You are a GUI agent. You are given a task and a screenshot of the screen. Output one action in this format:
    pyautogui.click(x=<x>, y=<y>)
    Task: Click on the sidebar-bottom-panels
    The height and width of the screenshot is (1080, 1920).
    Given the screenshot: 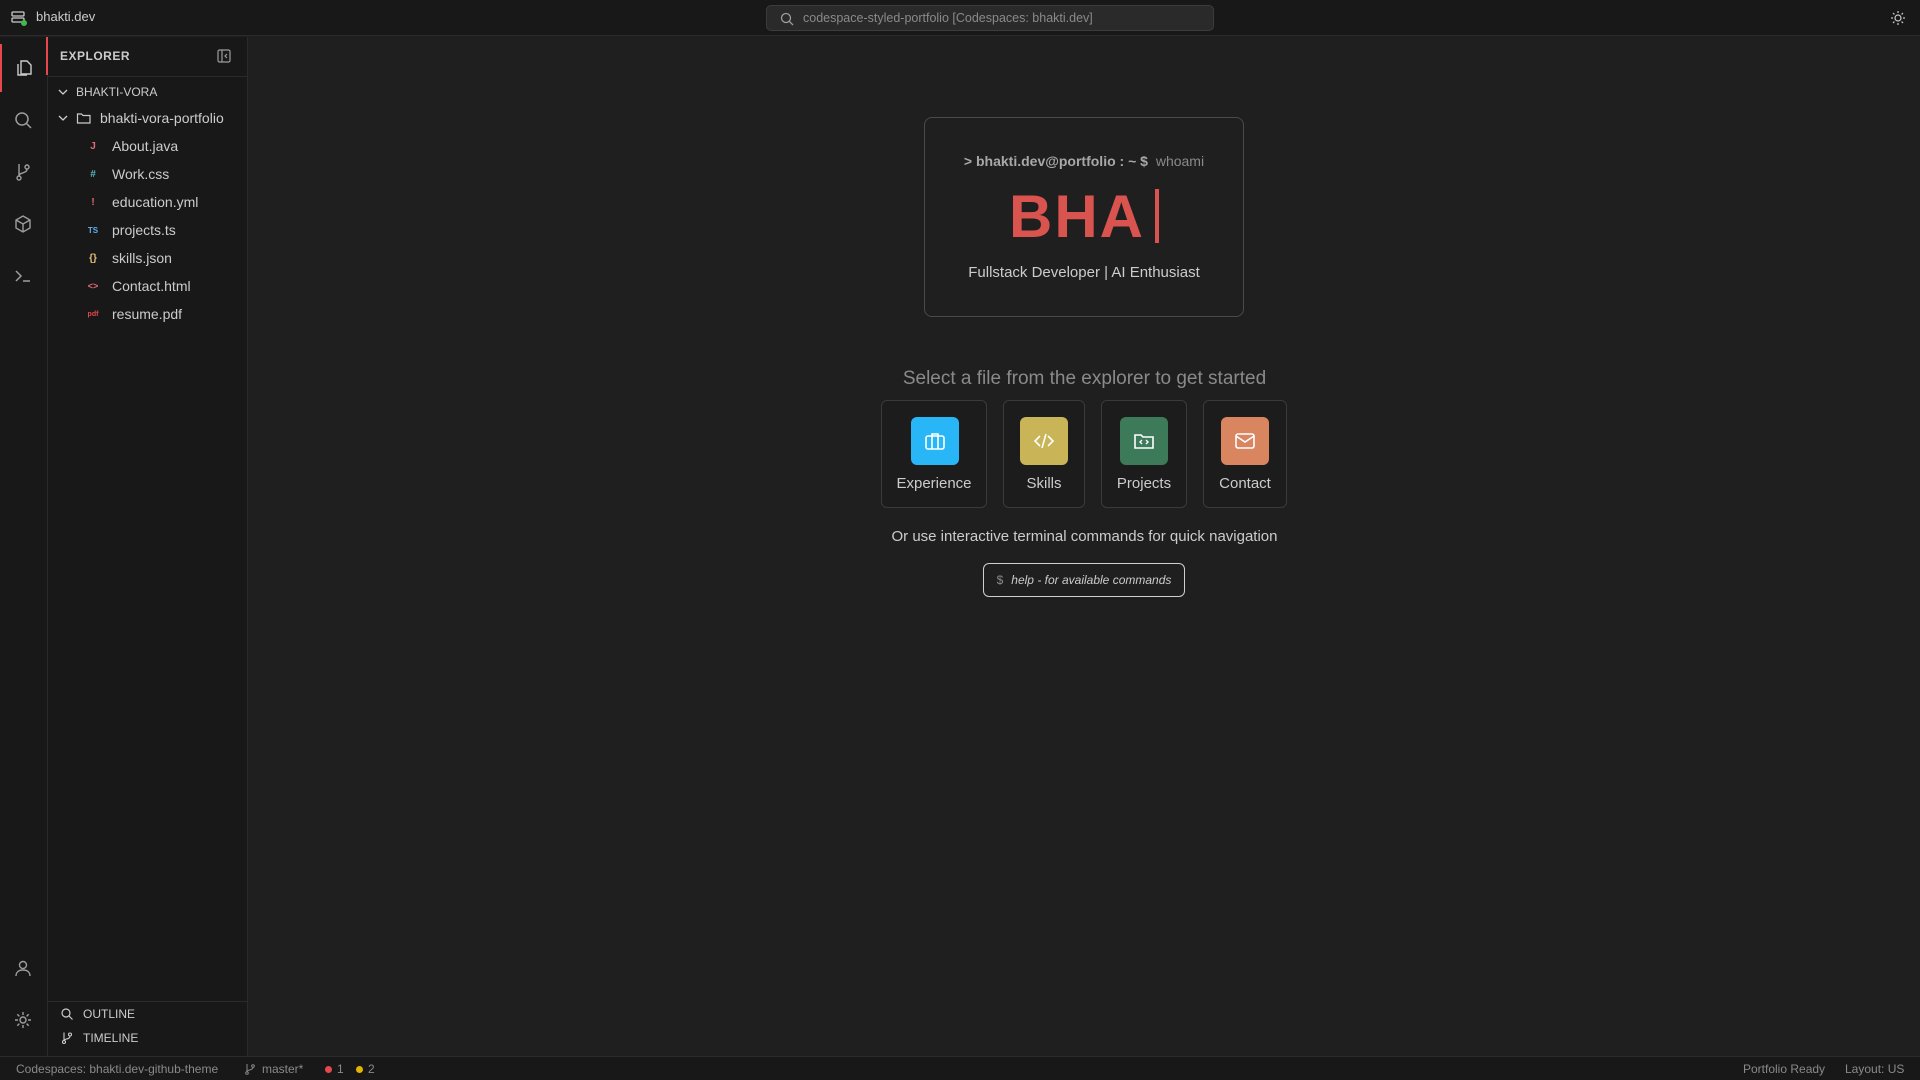 What is the action you would take?
    pyautogui.click(x=148, y=1001)
    